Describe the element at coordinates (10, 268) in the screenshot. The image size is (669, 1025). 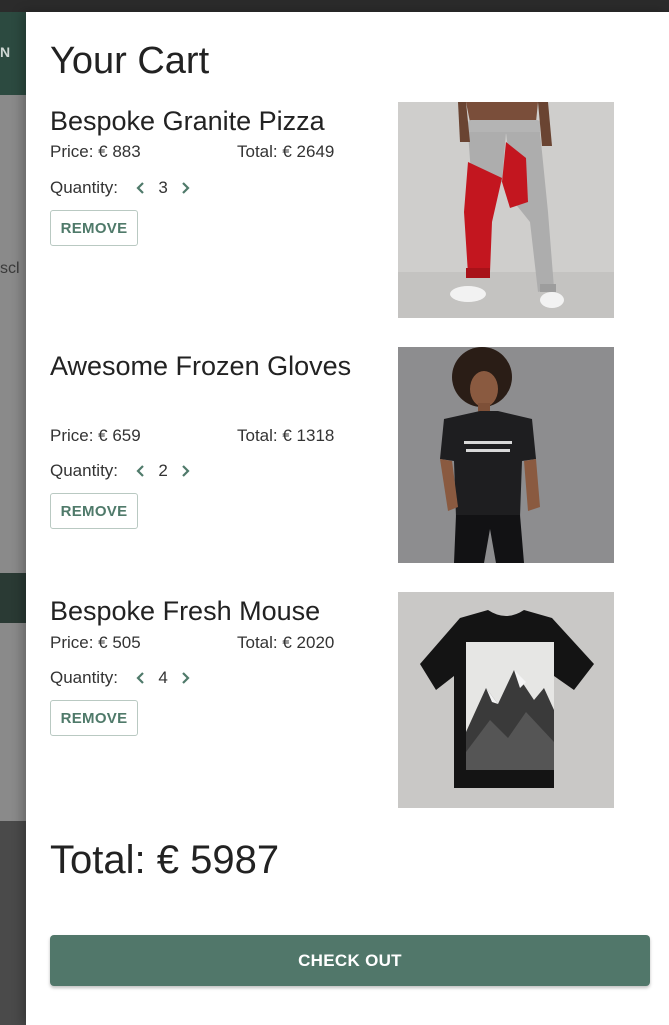
I see `background-text: scl` at that location.